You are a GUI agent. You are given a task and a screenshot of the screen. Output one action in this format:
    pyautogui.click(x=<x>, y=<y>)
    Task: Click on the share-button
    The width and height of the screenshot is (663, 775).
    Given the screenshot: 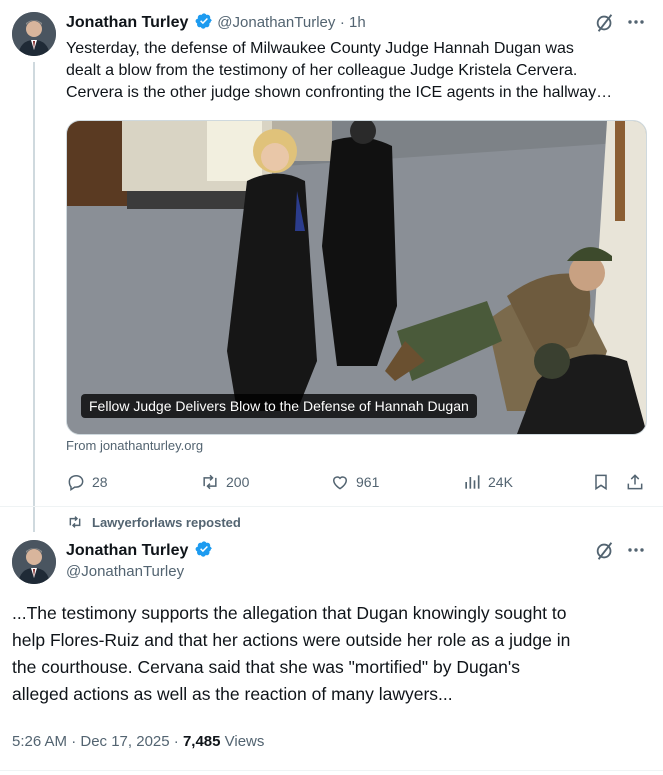 What is the action you would take?
    pyautogui.click(x=635, y=482)
    